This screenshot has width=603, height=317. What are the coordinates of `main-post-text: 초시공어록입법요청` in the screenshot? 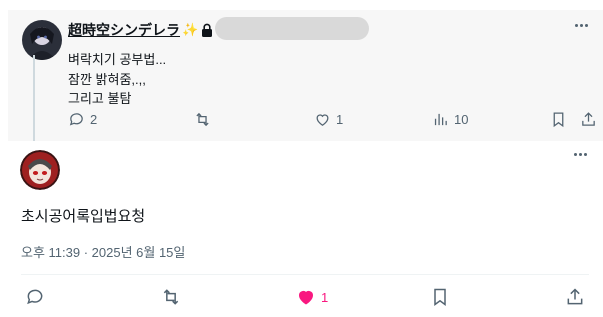 It's located at (83, 216).